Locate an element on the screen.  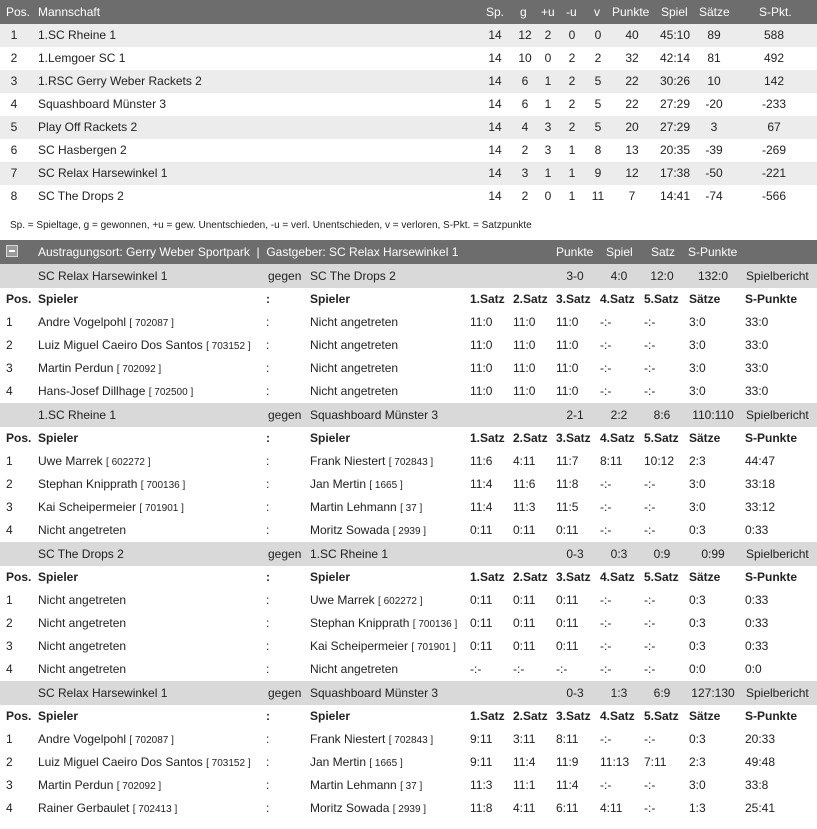
vs-label: gegen is located at coordinates (285, 693).